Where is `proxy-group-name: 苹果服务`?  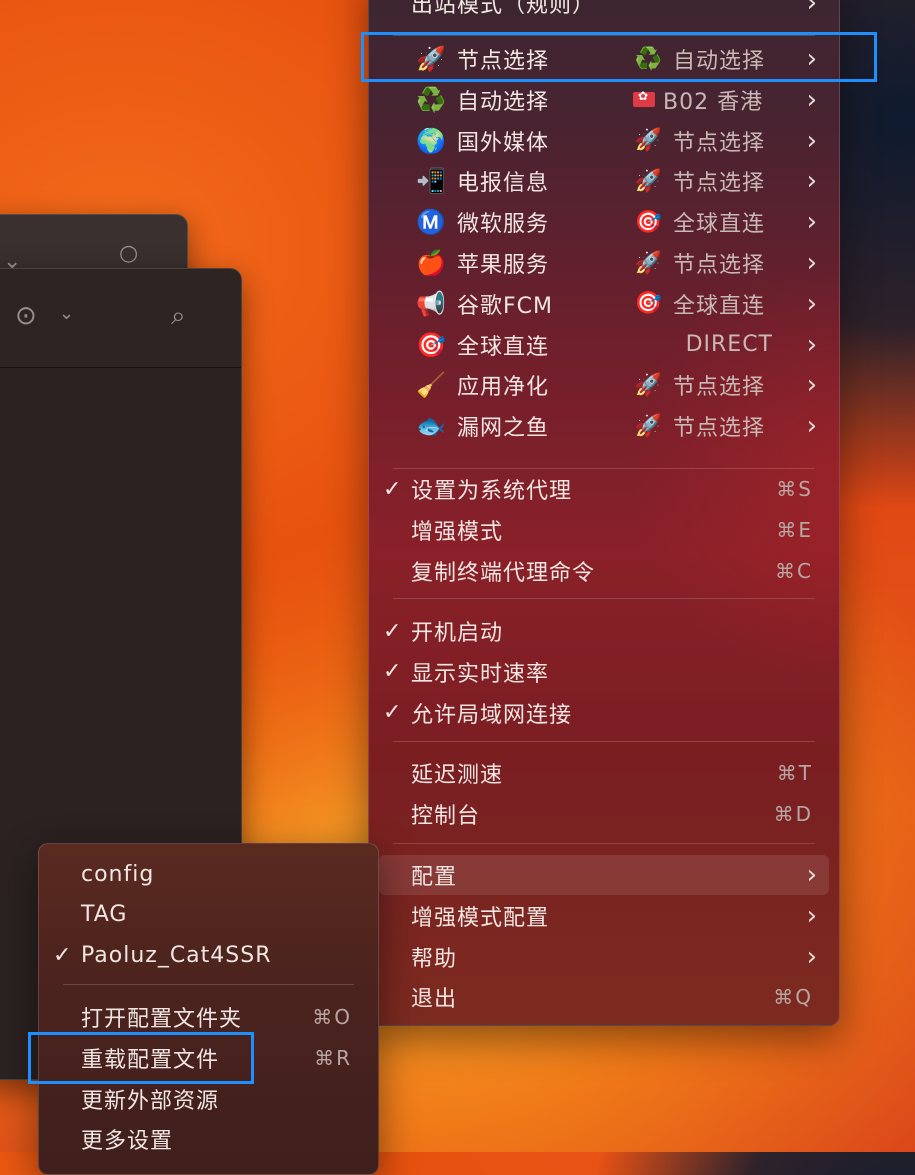 proxy-group-name: 苹果服务 is located at coordinates (503, 265).